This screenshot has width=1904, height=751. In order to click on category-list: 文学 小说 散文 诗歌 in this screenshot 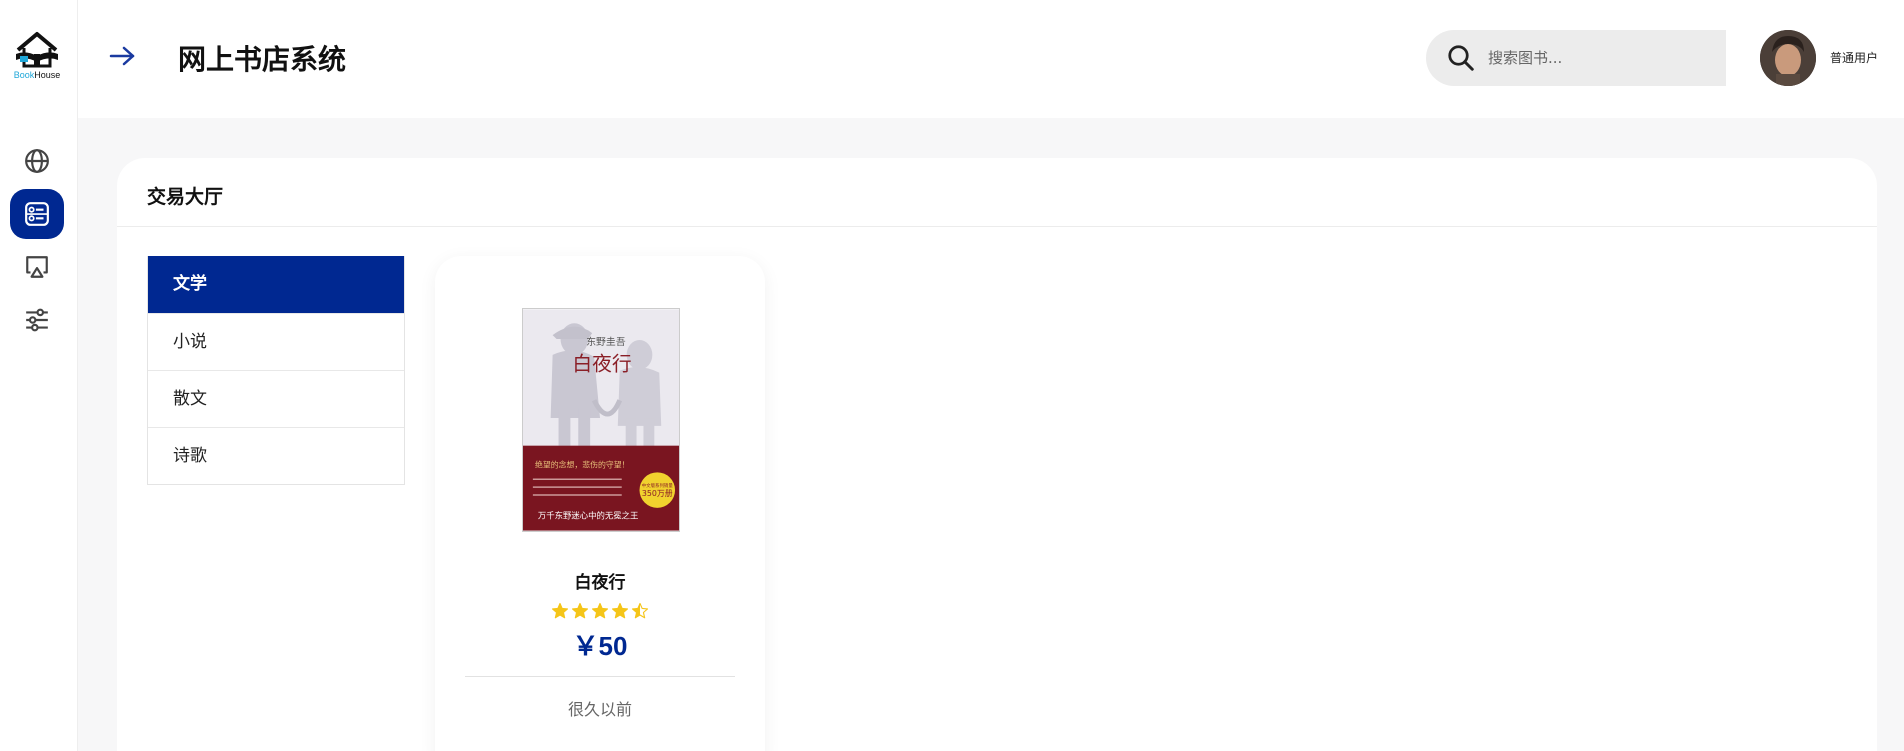, I will do `click(276, 370)`.